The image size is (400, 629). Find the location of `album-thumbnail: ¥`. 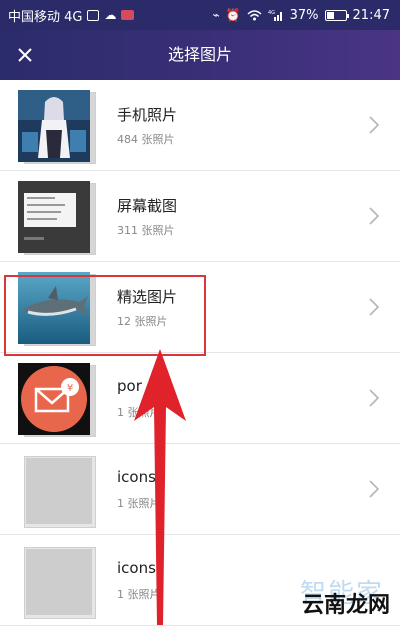

album-thumbnail: ¥ is located at coordinates (58, 400).